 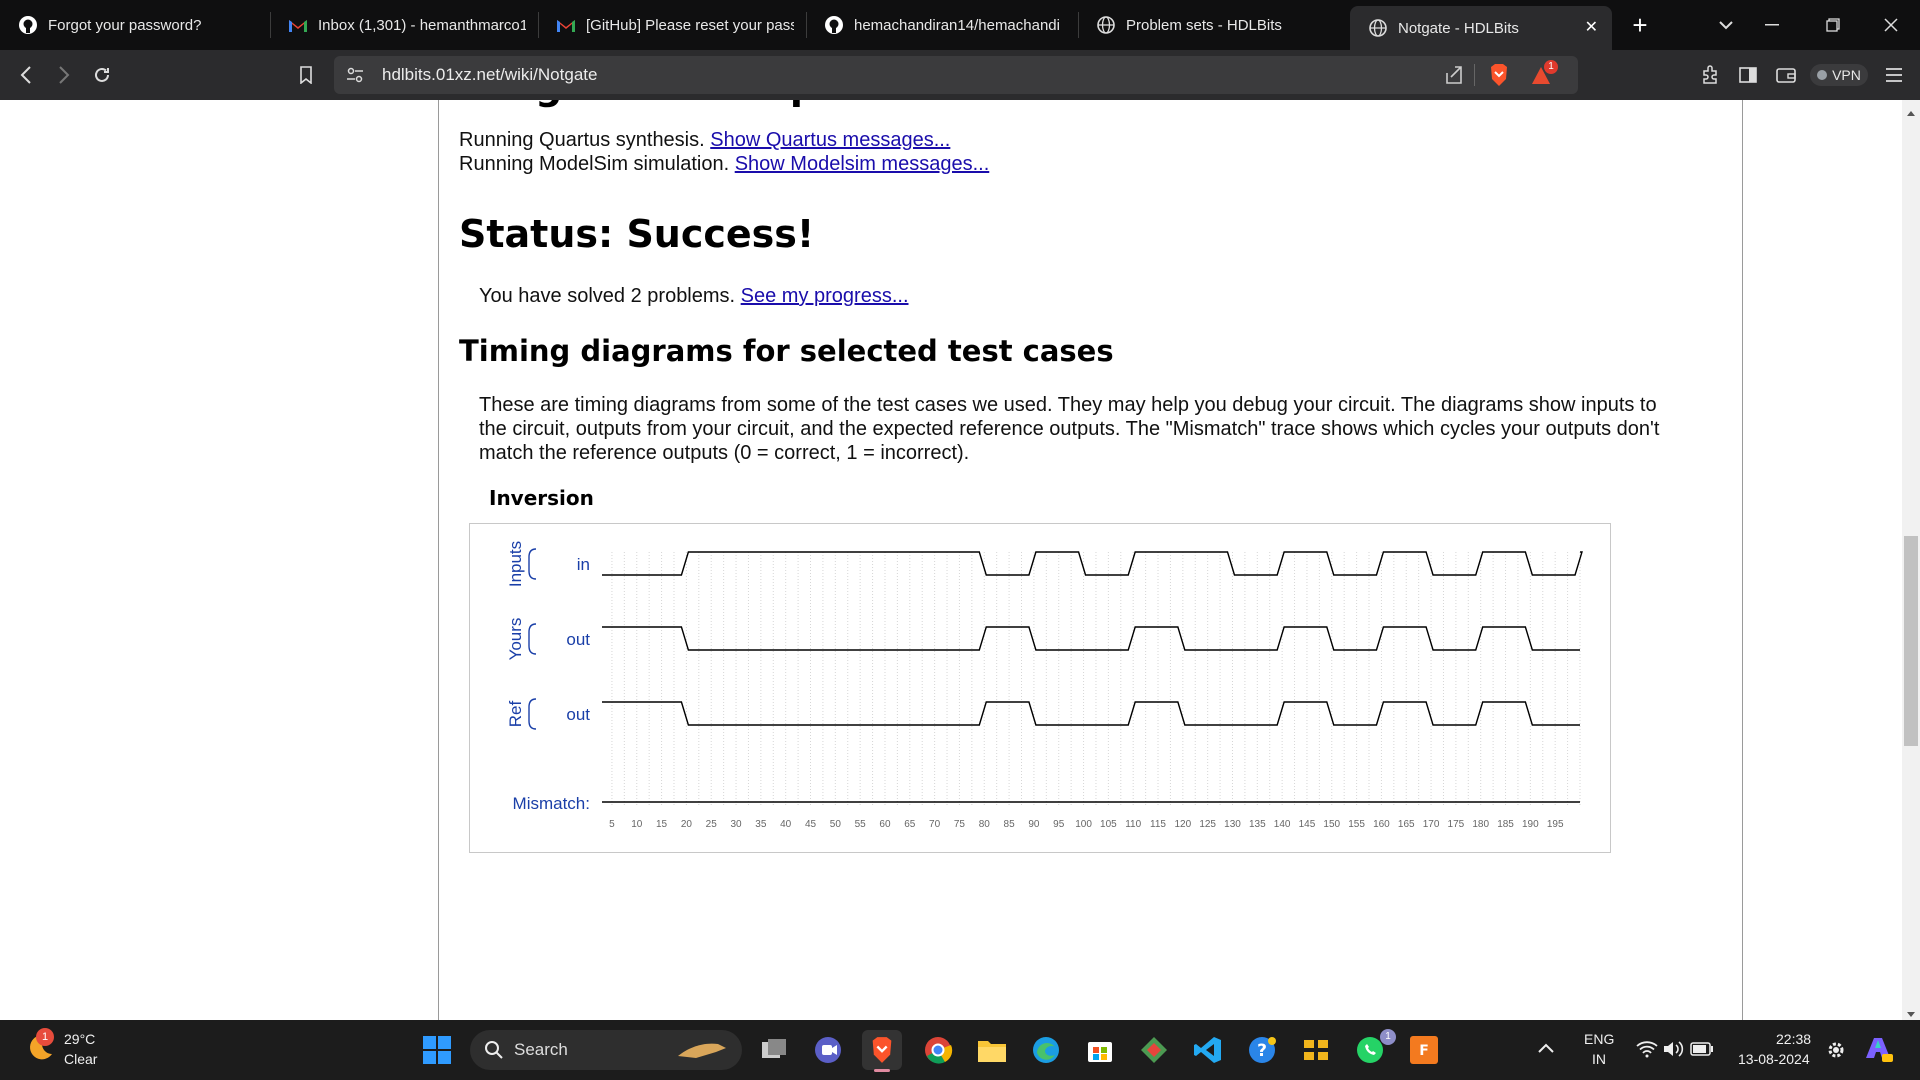 What do you see at coordinates (1232, 824) in the screenshot?
I see `x-tick-label: 130` at bounding box center [1232, 824].